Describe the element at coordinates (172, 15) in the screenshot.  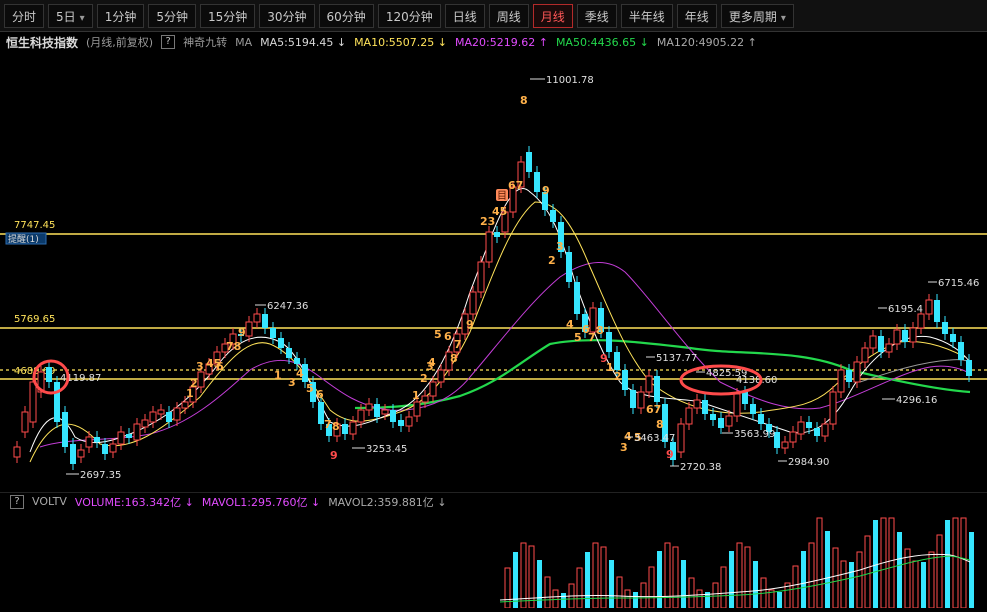
I see `tab-period-3: 5分钟` at that location.